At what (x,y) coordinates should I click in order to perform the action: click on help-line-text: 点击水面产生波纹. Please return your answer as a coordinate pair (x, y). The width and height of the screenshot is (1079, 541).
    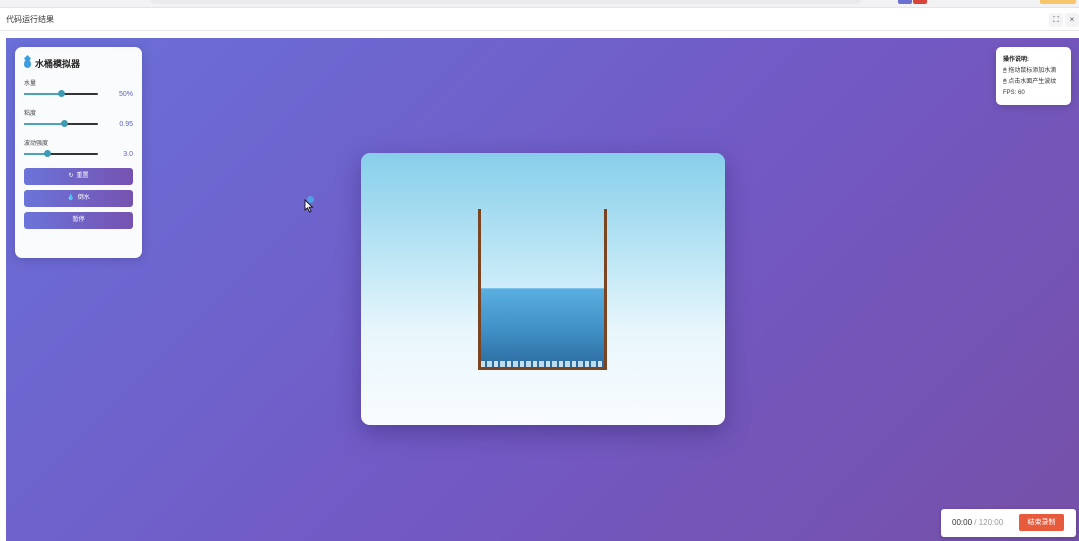
    Looking at the image, I should click on (1032, 82).